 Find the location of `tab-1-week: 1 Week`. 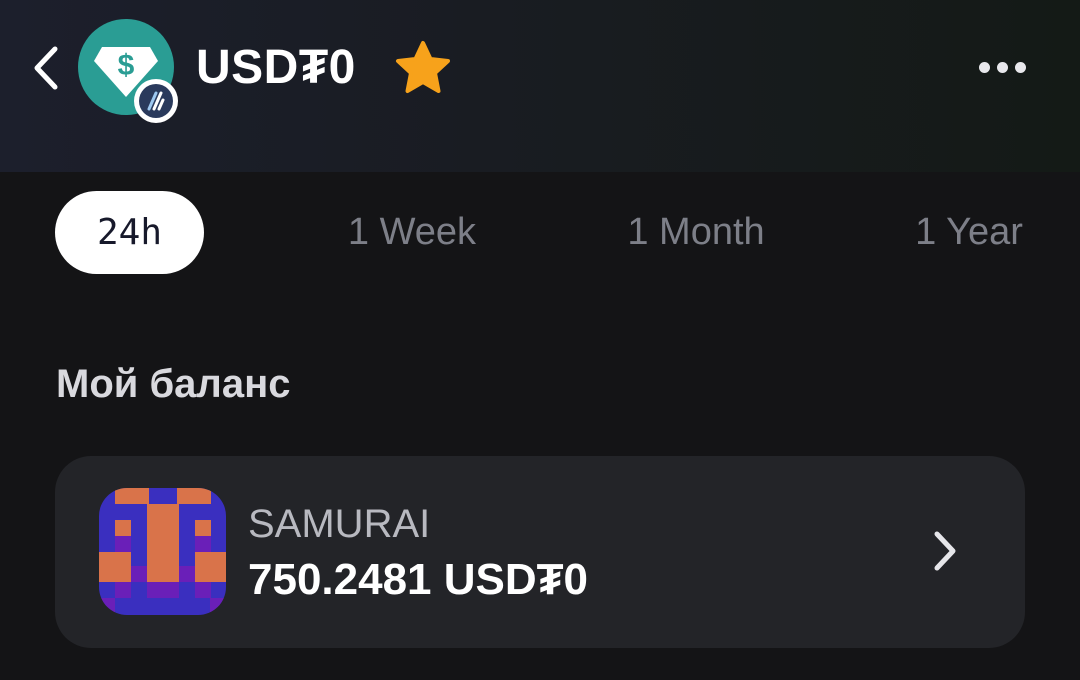

tab-1-week: 1 Week is located at coordinates (412, 232).